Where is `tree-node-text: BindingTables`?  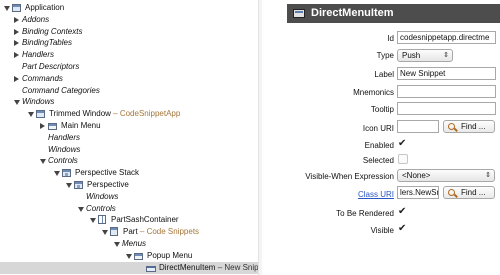
tree-node-text: BindingTables is located at coordinates (47, 43).